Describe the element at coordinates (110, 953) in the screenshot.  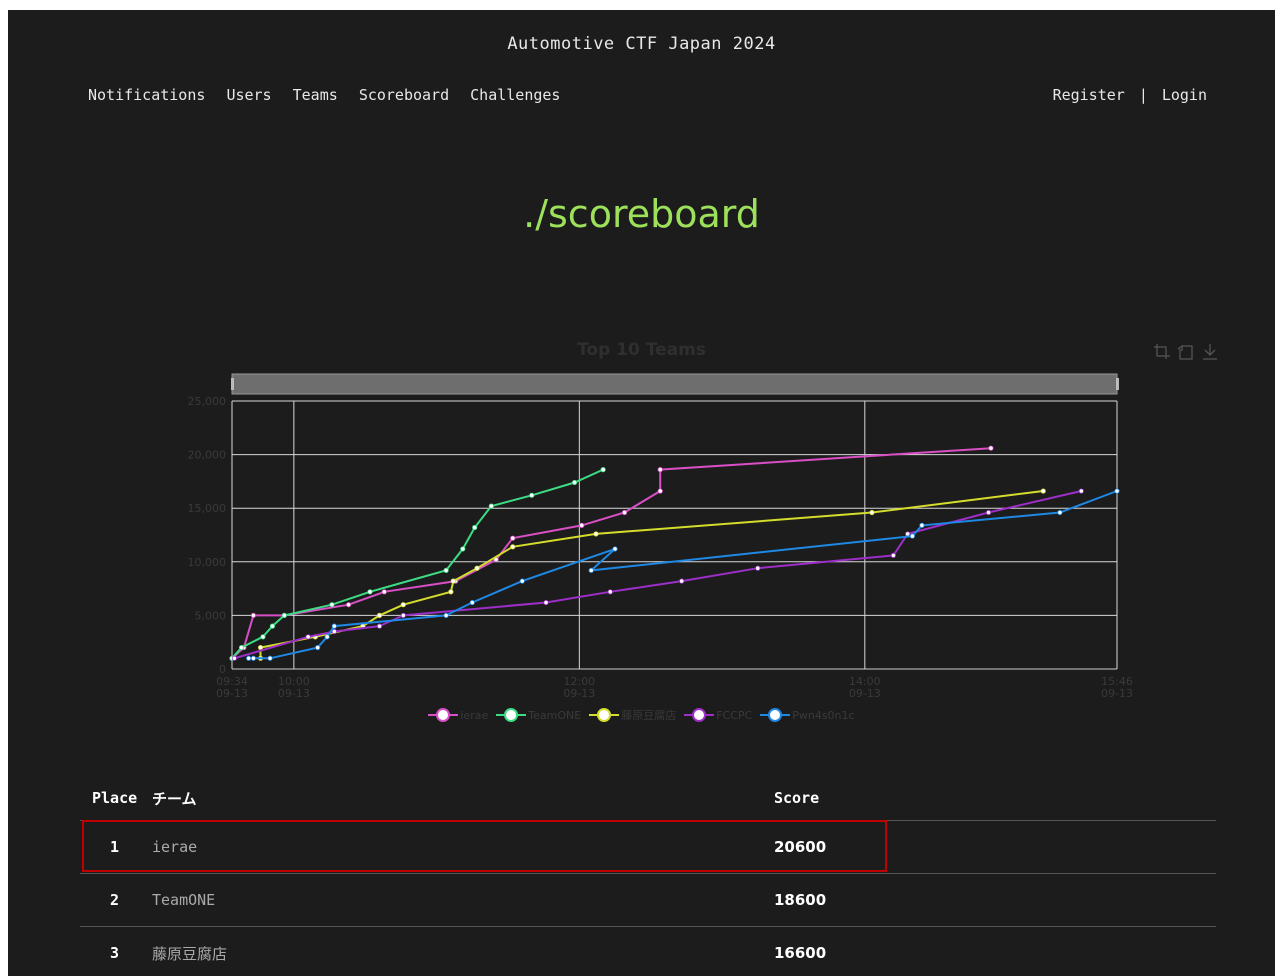
I see `row-place: 3` at that location.